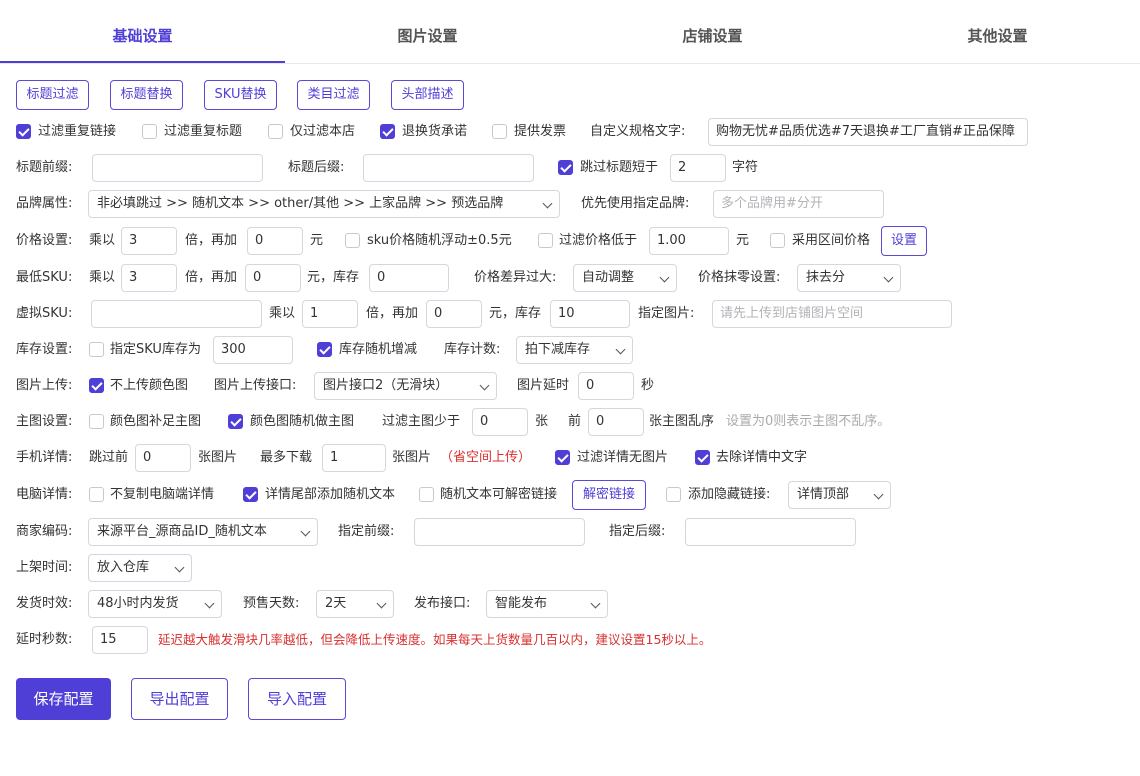 Image resolution: width=1140 pixels, height=776 pixels. I want to click on range-price-settings-button: 设置, so click(904, 241).